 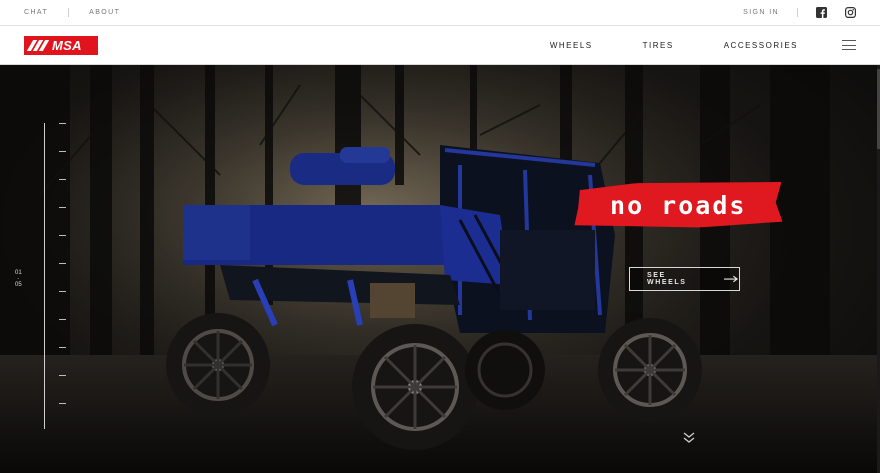 What do you see at coordinates (761, 45) in the screenshot?
I see `nav-accessories: ACCESSORIES` at bounding box center [761, 45].